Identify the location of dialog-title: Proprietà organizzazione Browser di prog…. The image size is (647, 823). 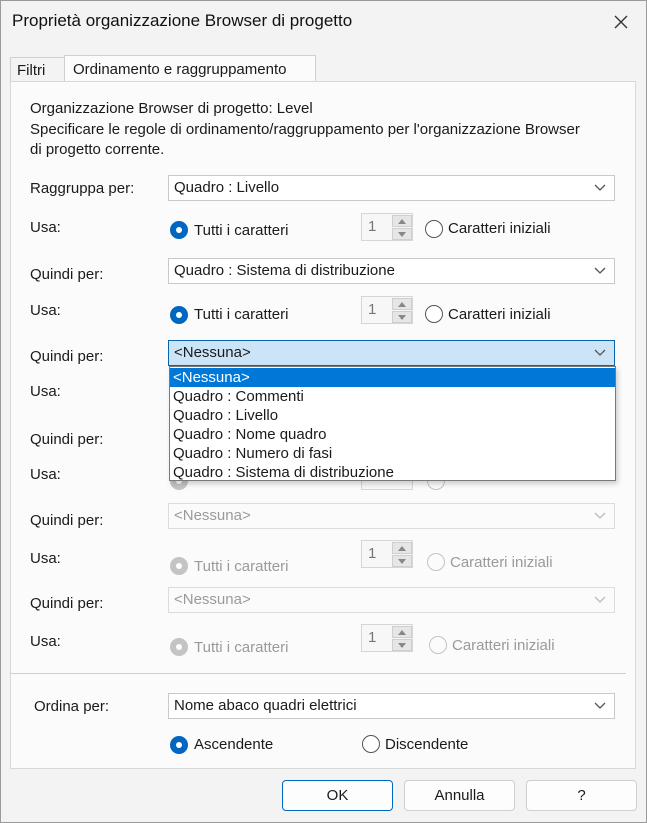
(182, 20).